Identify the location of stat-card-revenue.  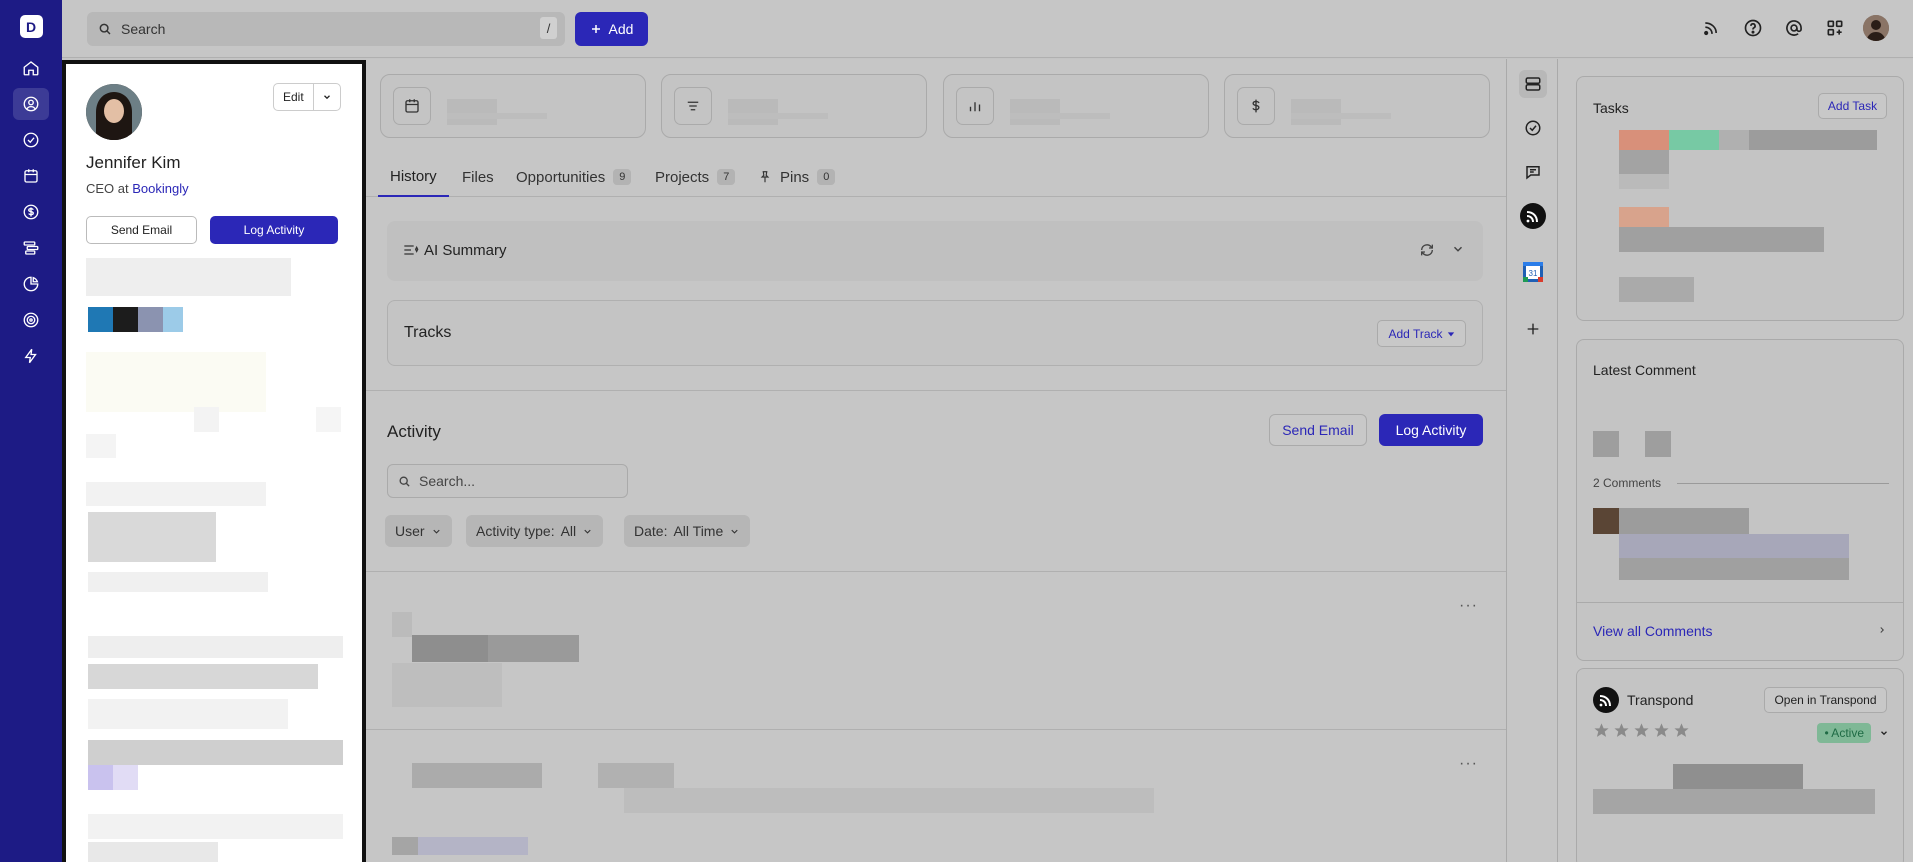
(1357, 106).